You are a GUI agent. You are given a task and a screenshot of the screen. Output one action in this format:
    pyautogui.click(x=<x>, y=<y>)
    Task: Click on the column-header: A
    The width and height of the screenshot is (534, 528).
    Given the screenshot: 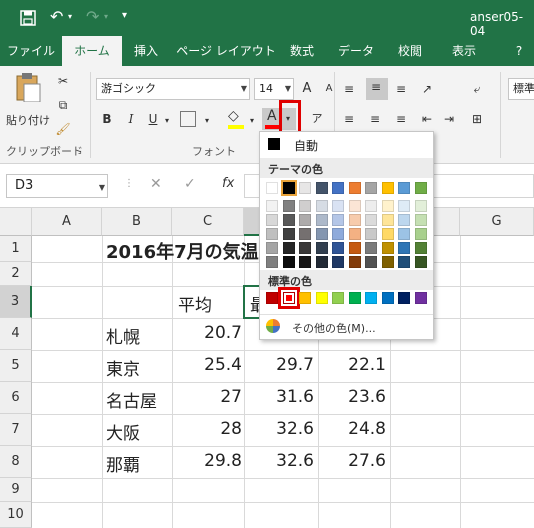 What is the action you would take?
    pyautogui.click(x=67, y=222)
    